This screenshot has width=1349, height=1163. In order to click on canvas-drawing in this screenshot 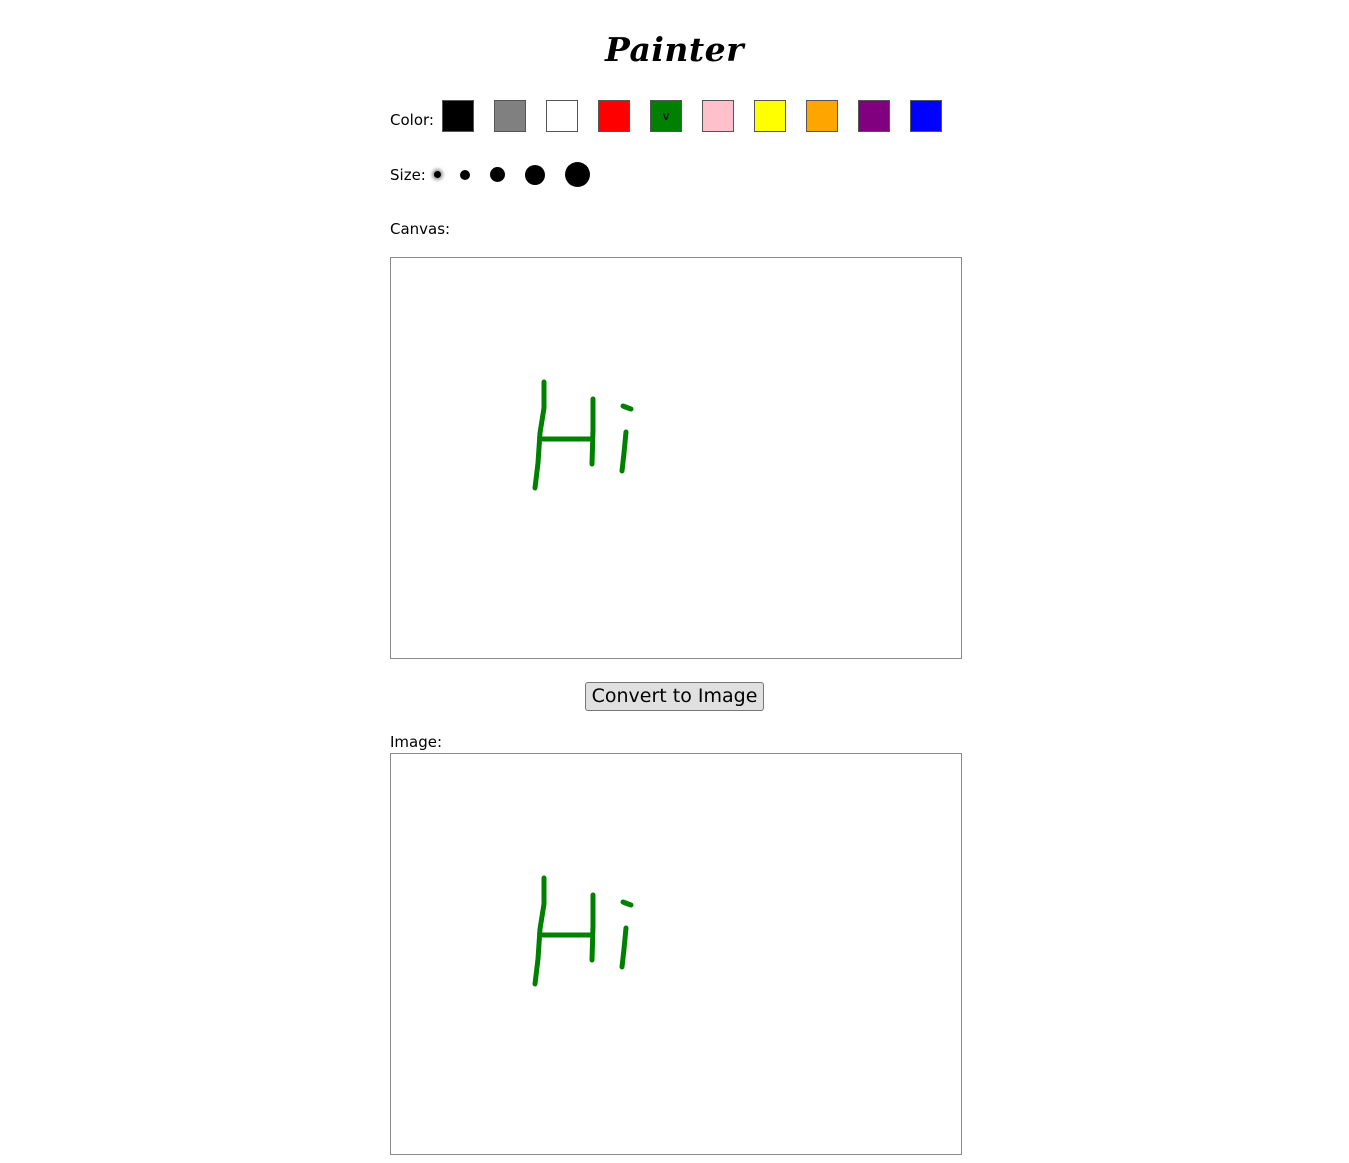, I will do `click(583, 435)`.